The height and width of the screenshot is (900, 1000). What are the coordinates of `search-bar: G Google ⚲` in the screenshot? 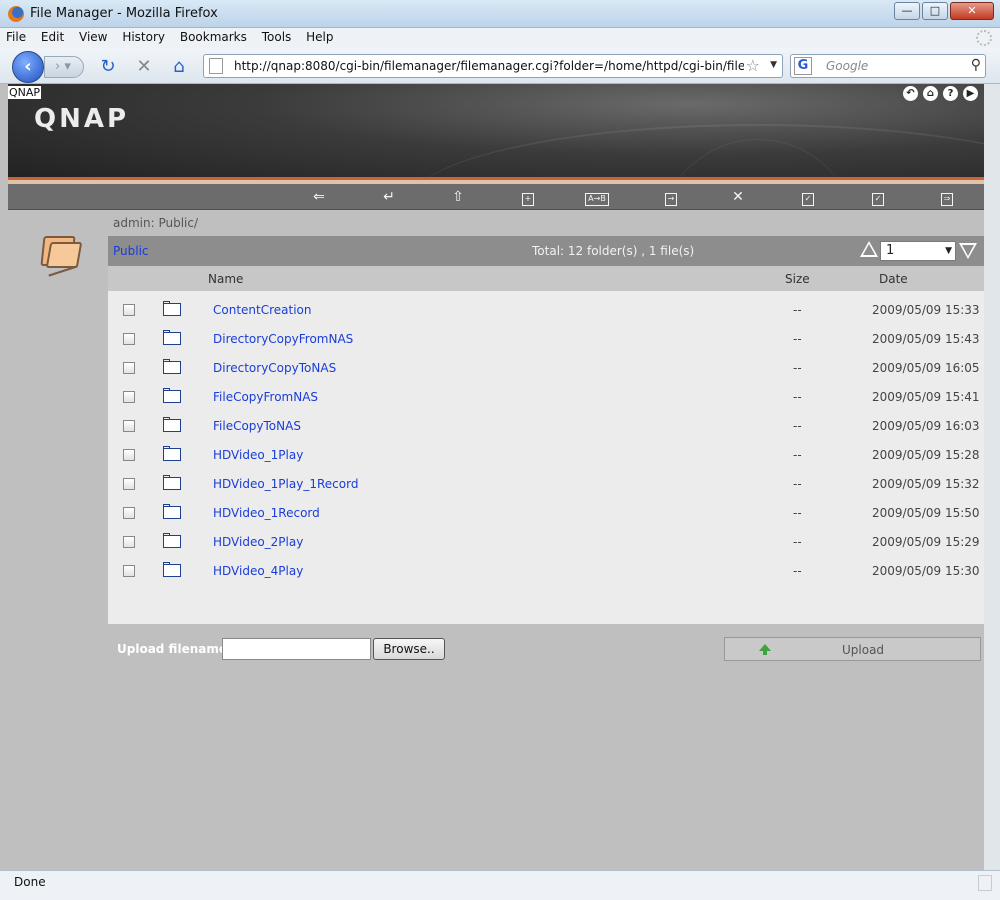 It's located at (888, 66).